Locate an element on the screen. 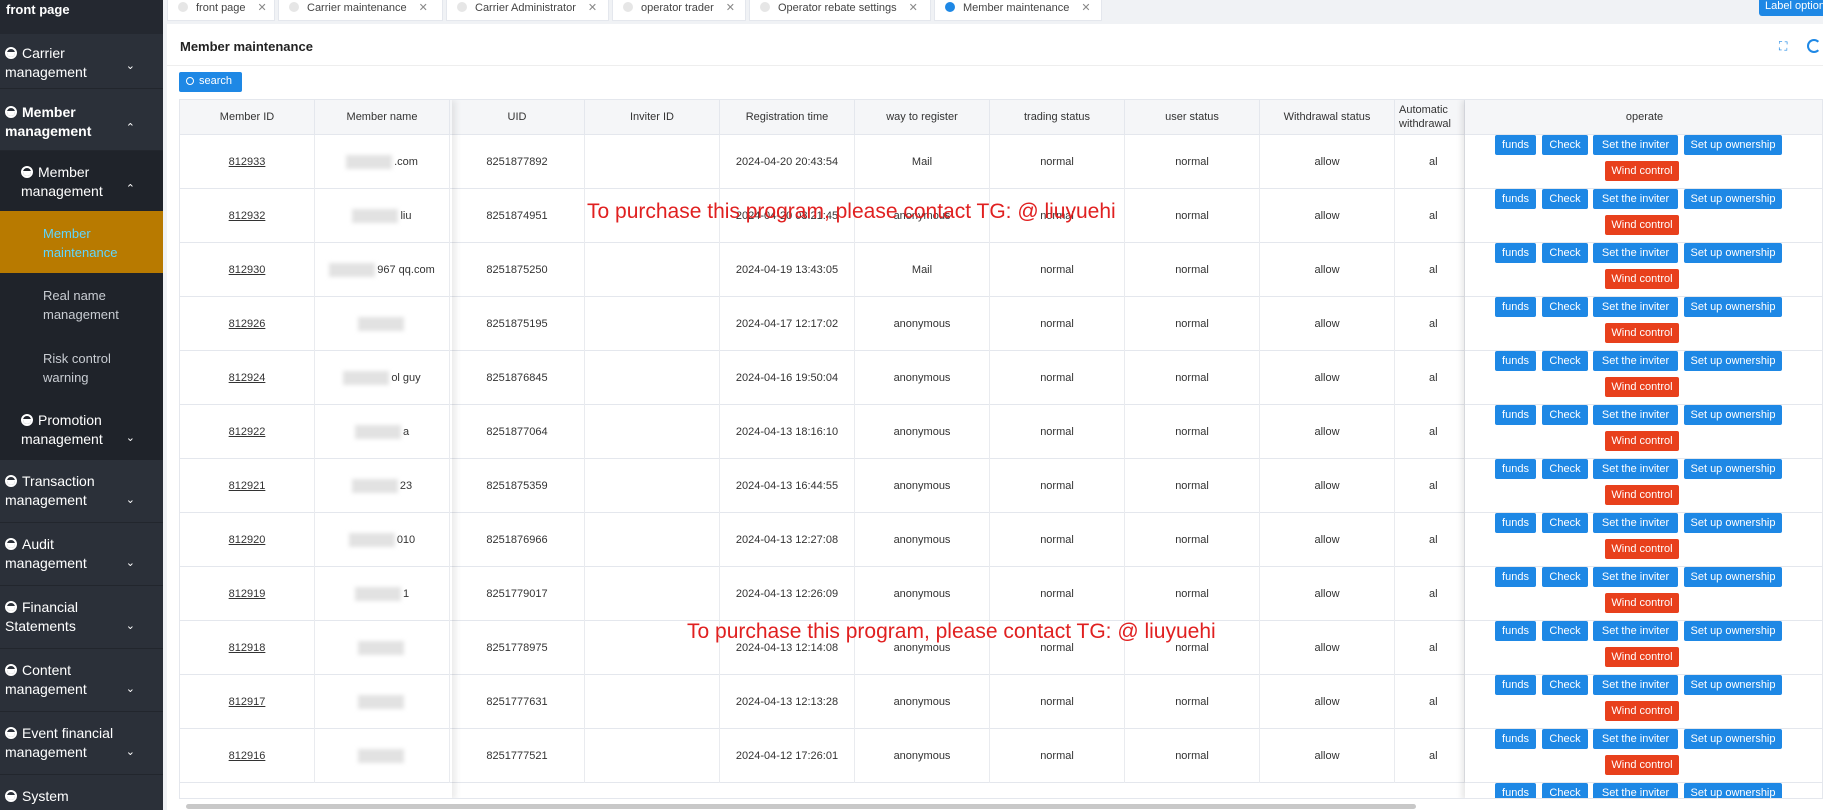 This screenshot has height=810, width=1823. cell-id: 812922 is located at coordinates (247, 432).